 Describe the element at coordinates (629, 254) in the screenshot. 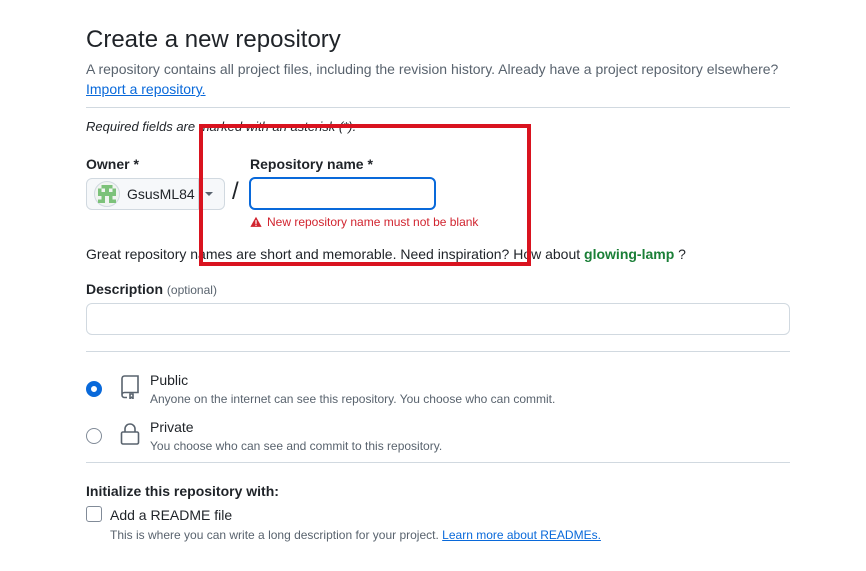

I see `suggested-name: glowing-lamp` at that location.